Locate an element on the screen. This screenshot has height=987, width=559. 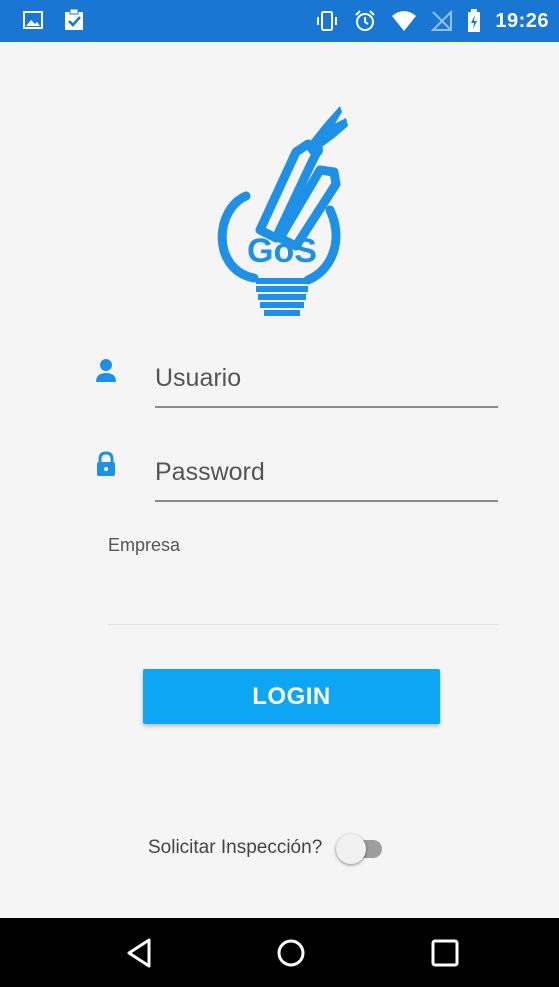
username-row is located at coordinates (296, 375).